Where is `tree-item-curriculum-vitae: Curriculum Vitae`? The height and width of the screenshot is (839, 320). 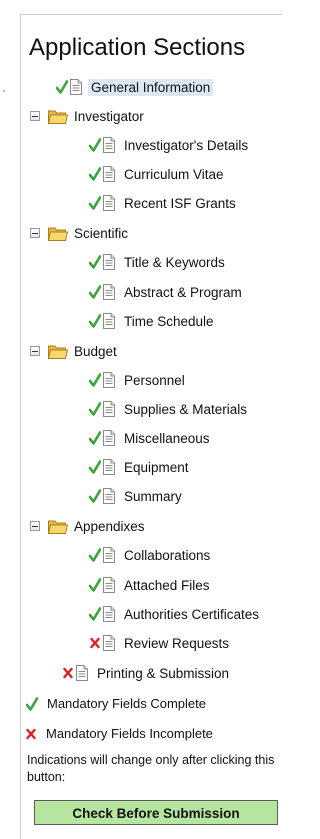
tree-item-curriculum-vitae: Curriculum Vitae is located at coordinates (158, 174).